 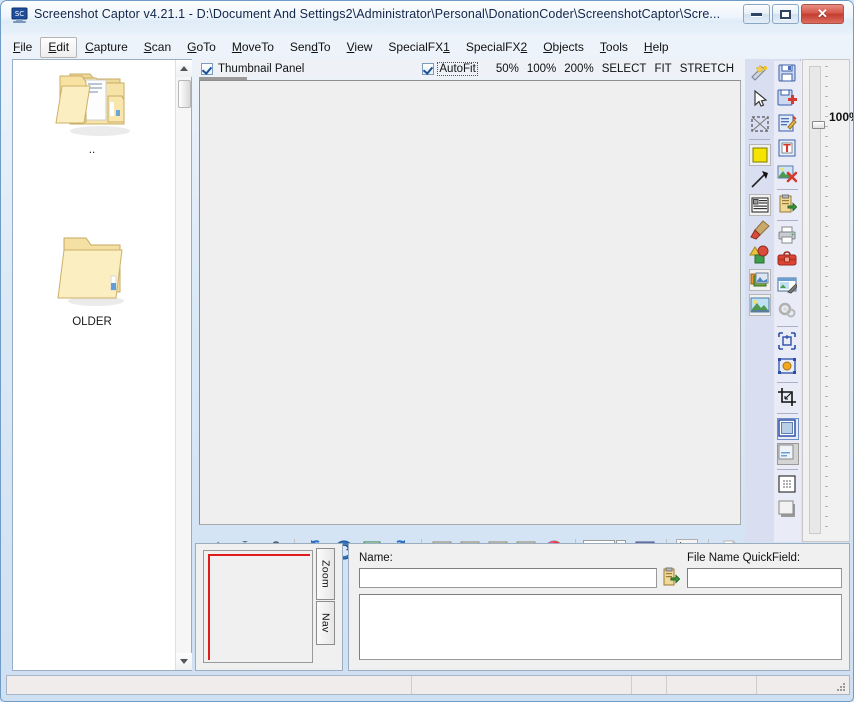 What do you see at coordinates (253, 47) in the screenshot?
I see `menu-item-moveto: MoveTo` at bounding box center [253, 47].